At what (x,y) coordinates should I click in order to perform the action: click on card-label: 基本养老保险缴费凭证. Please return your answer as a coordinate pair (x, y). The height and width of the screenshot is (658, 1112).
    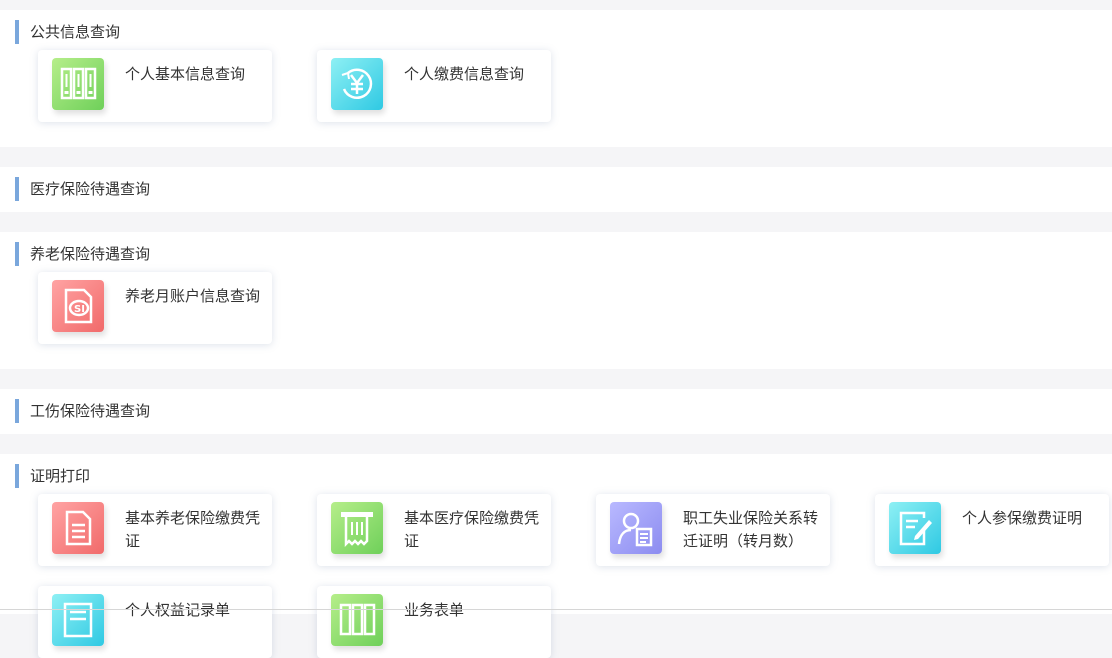
    Looking at the image, I should click on (193, 529).